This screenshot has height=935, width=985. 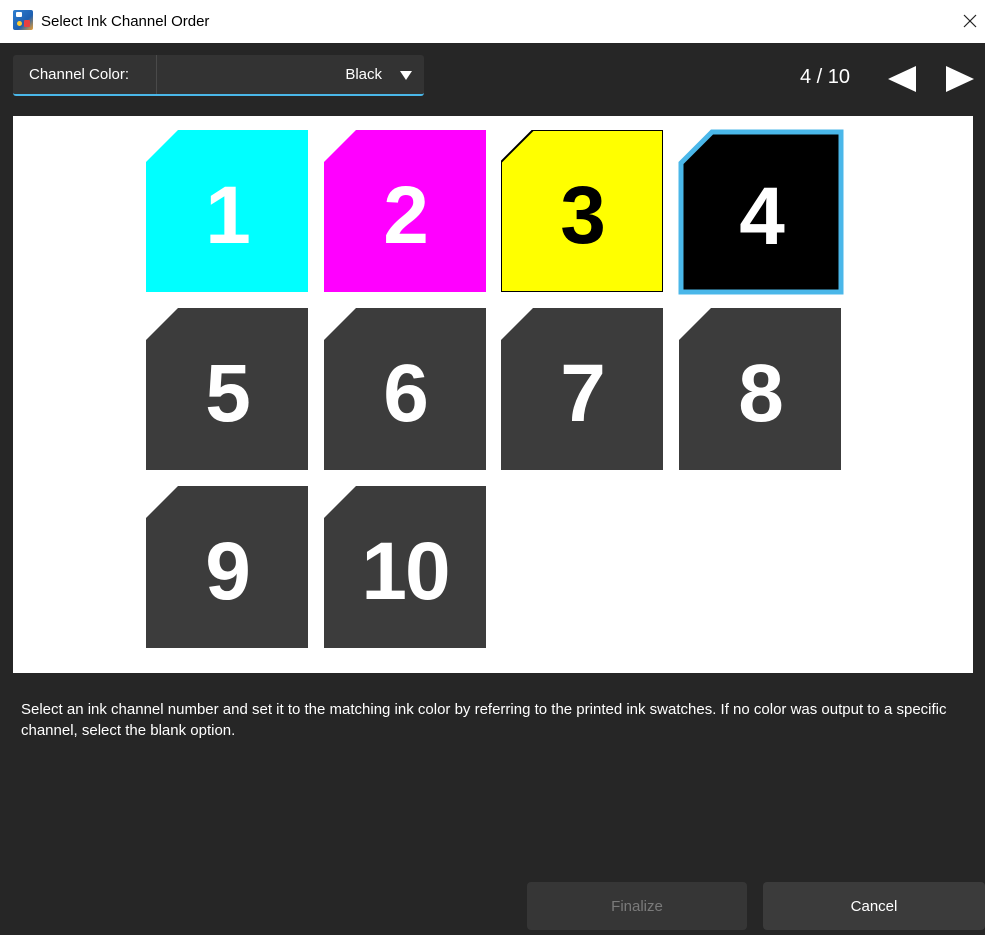 I want to click on ink-channel-tile-3: 3, so click(x=582, y=211).